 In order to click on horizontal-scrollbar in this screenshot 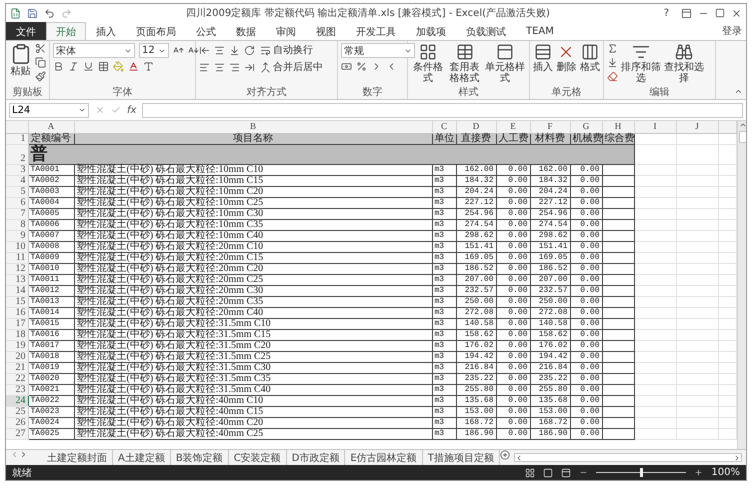, I will do `click(628, 457)`.